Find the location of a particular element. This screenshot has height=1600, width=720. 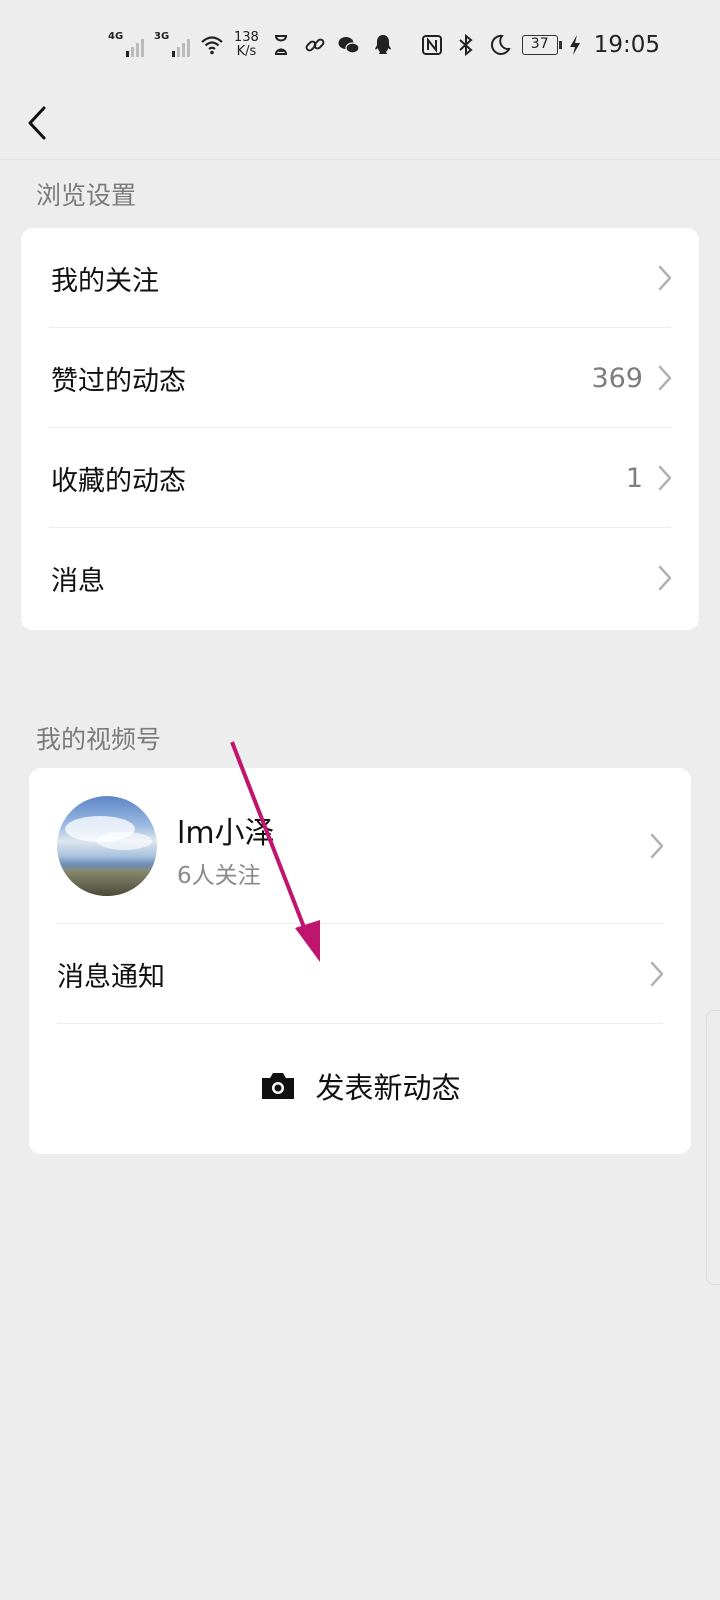

section-title-channel: 我的视频号 is located at coordinates (99, 739).